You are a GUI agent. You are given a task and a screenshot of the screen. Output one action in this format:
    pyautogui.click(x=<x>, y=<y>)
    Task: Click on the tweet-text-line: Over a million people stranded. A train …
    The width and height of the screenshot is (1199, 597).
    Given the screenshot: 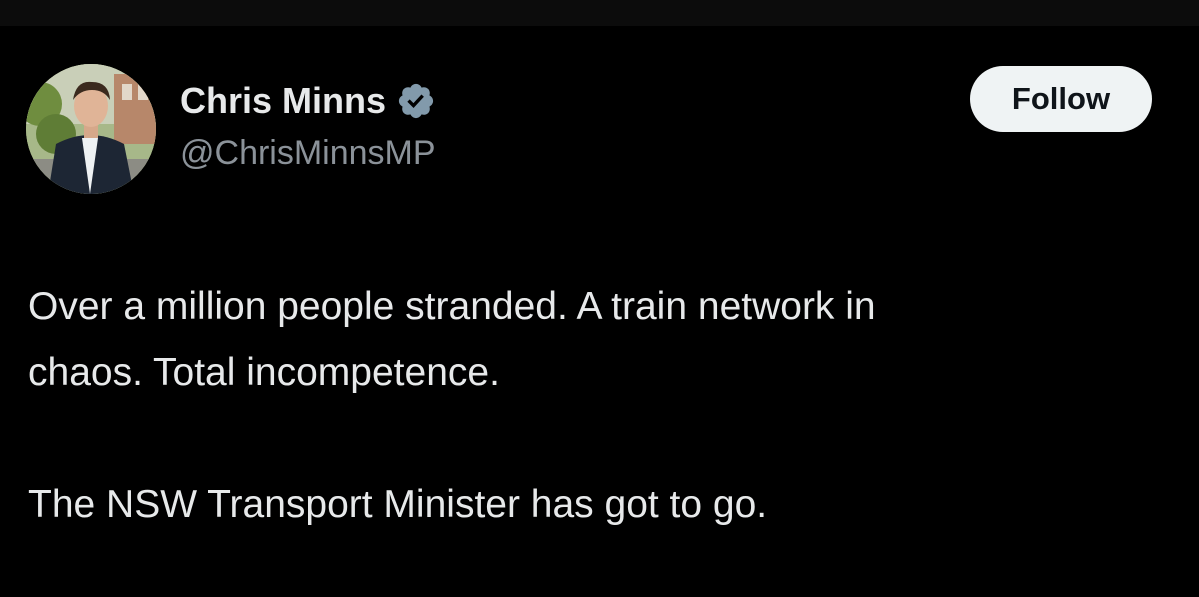 What is the action you would take?
    pyautogui.click(x=452, y=306)
    